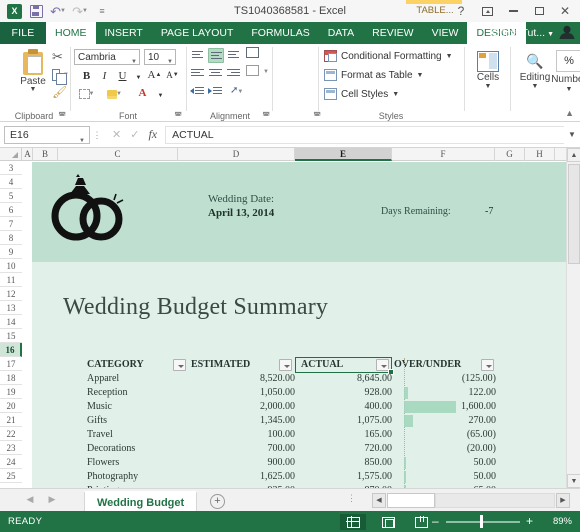 The width and height of the screenshot is (580, 532). What do you see at coordinates (86, 76) in the screenshot?
I see `bold-button: B` at bounding box center [86, 76].